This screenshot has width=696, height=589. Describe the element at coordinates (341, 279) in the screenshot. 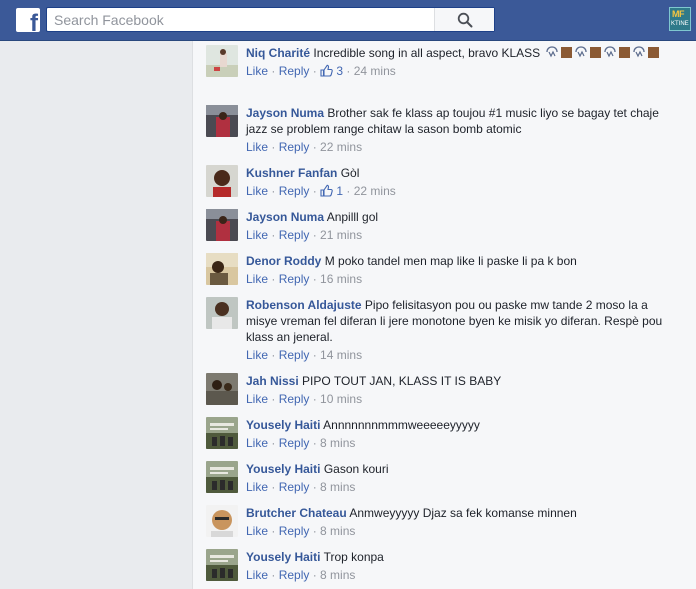

I see `comment-timestamp: 16 mins` at that location.